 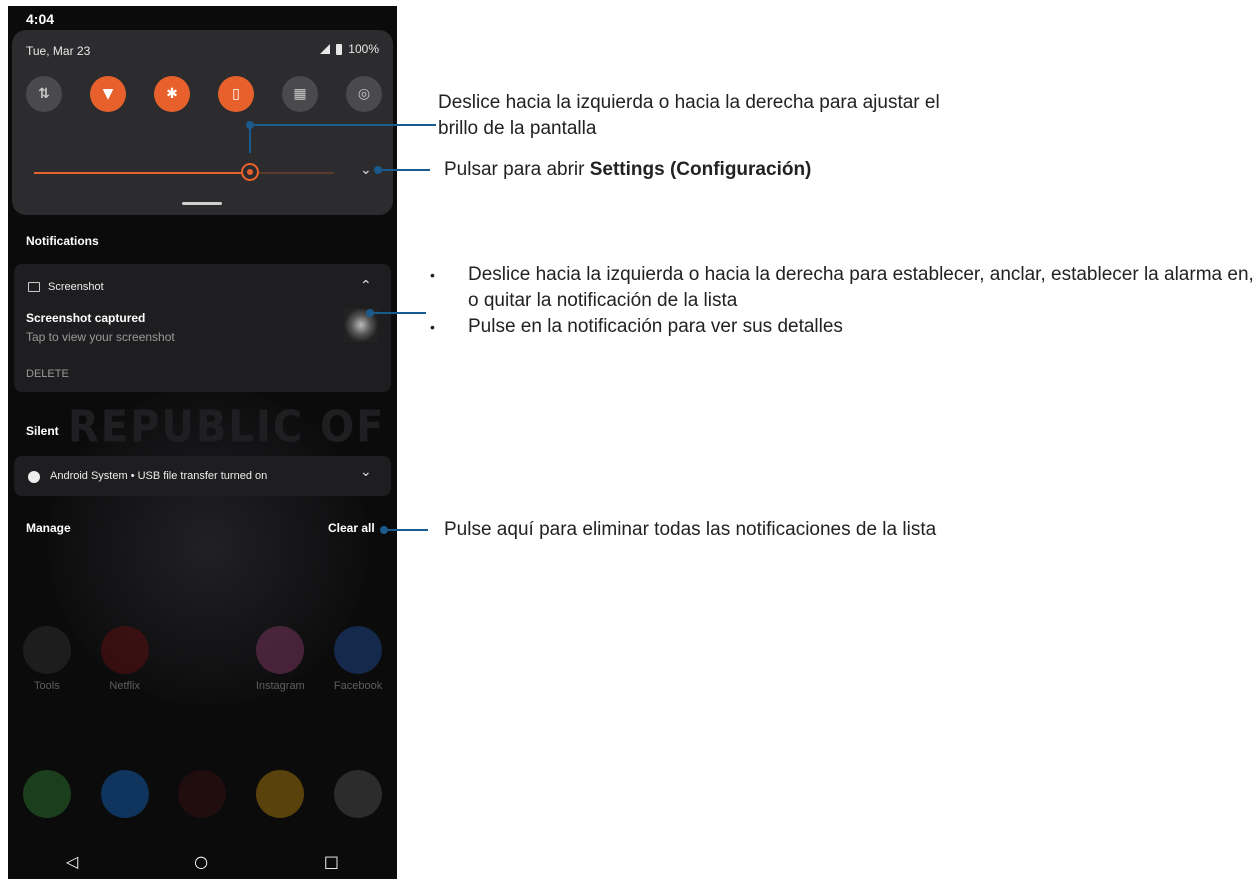 I want to click on navigation-bar: ◁ ○ □, so click(x=202, y=861).